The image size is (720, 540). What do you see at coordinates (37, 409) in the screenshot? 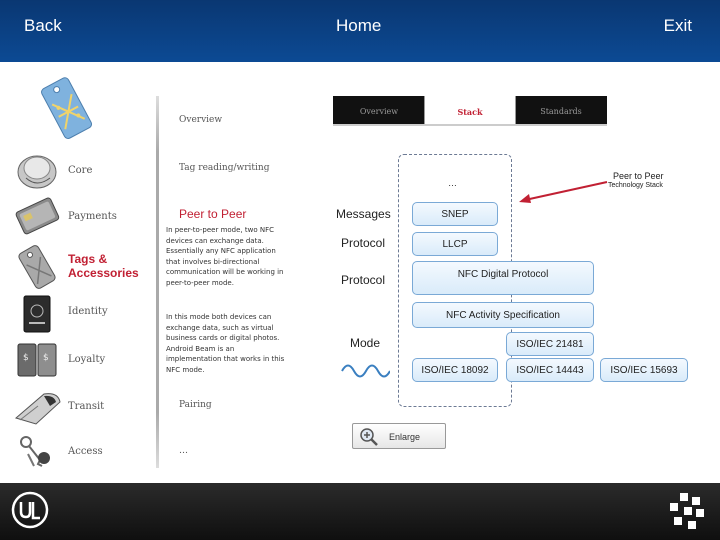
I see `transit-icon` at bounding box center [37, 409].